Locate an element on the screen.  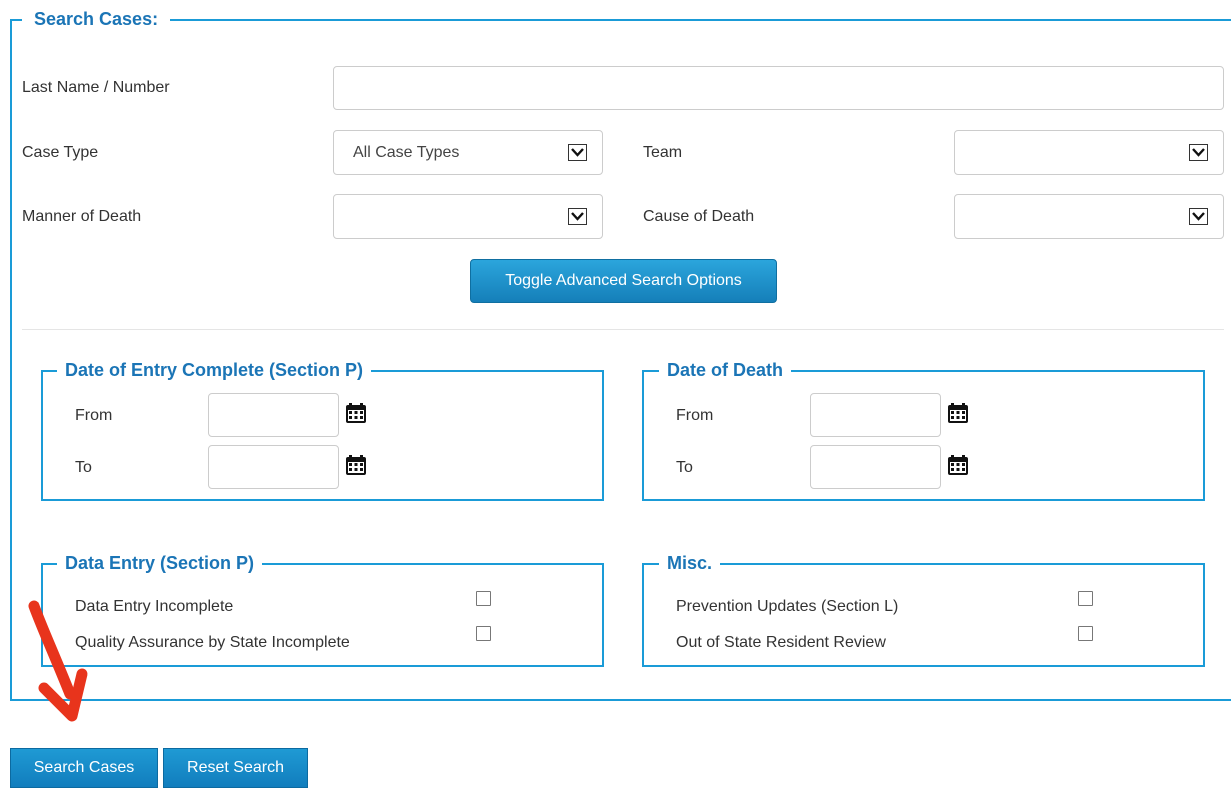
search-cases-button: Search Cases is located at coordinates (84, 768).